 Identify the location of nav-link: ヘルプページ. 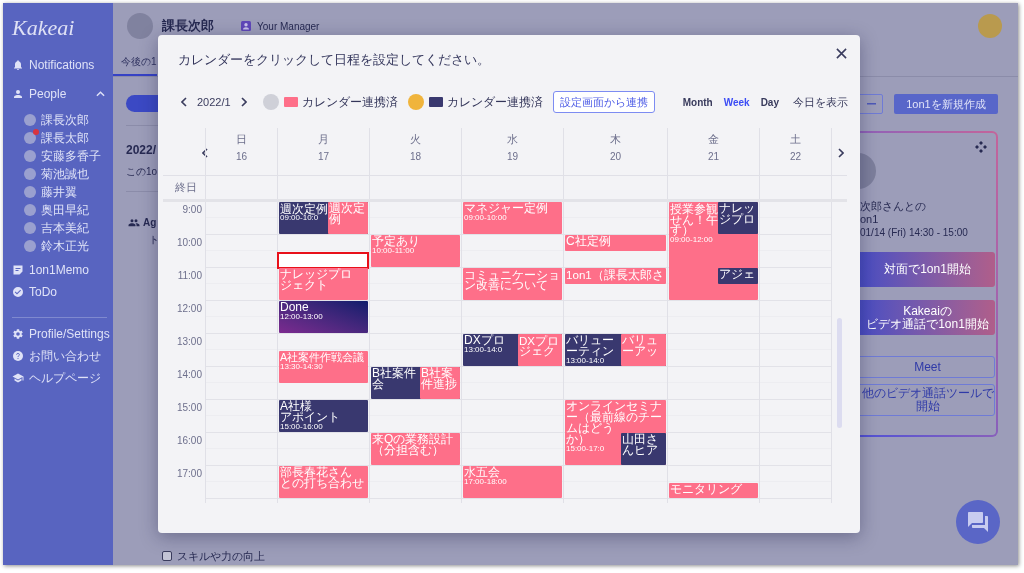
(56, 378).